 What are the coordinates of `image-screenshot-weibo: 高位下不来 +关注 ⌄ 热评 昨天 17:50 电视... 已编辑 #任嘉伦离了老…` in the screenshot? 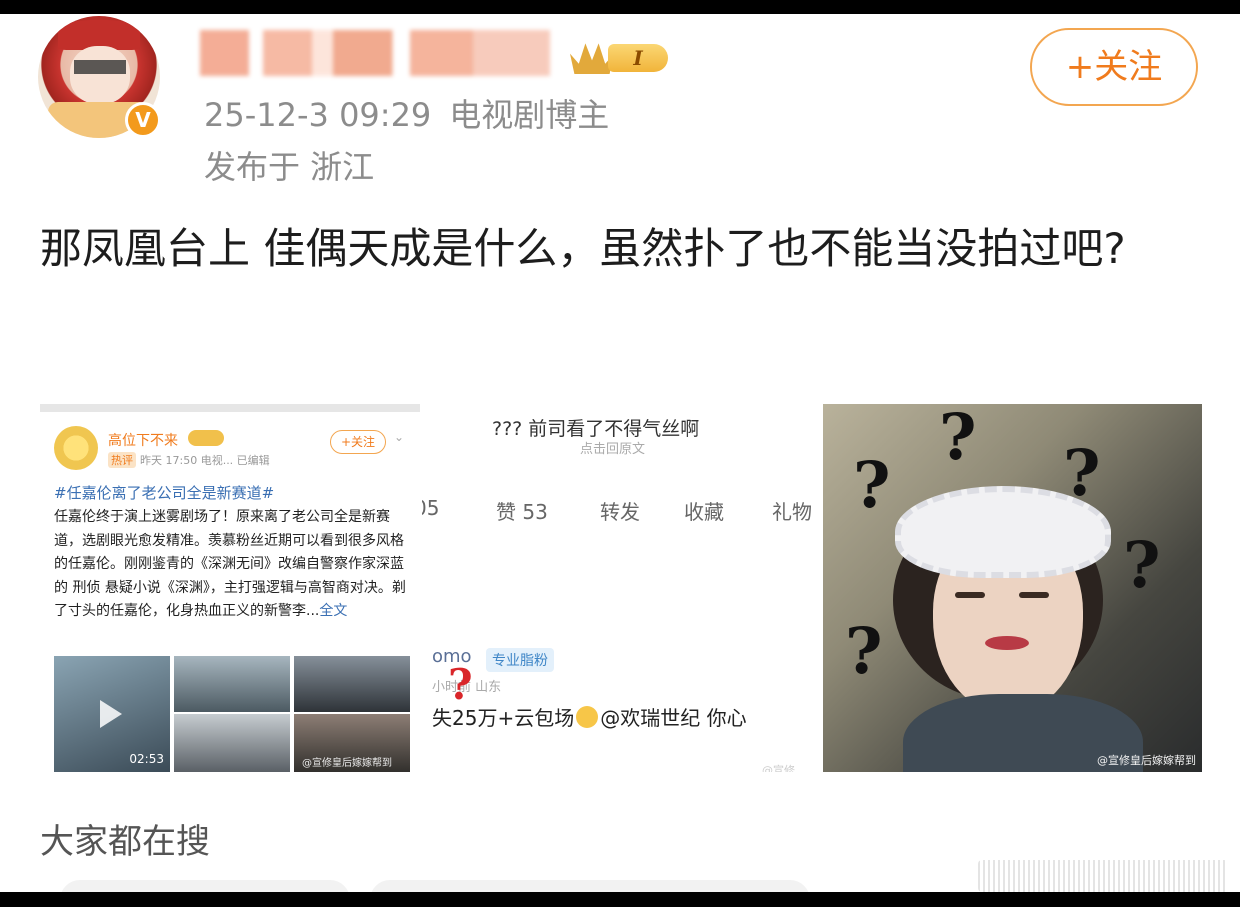 It's located at (230, 581).